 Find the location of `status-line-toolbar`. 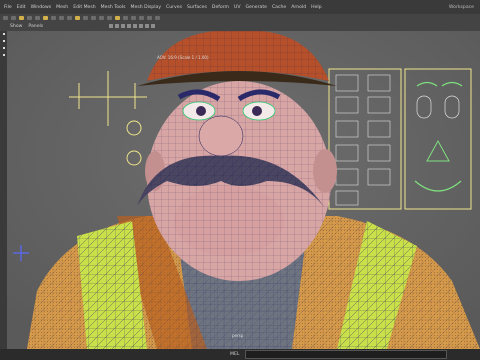

status-line-toolbar is located at coordinates (240, 17).